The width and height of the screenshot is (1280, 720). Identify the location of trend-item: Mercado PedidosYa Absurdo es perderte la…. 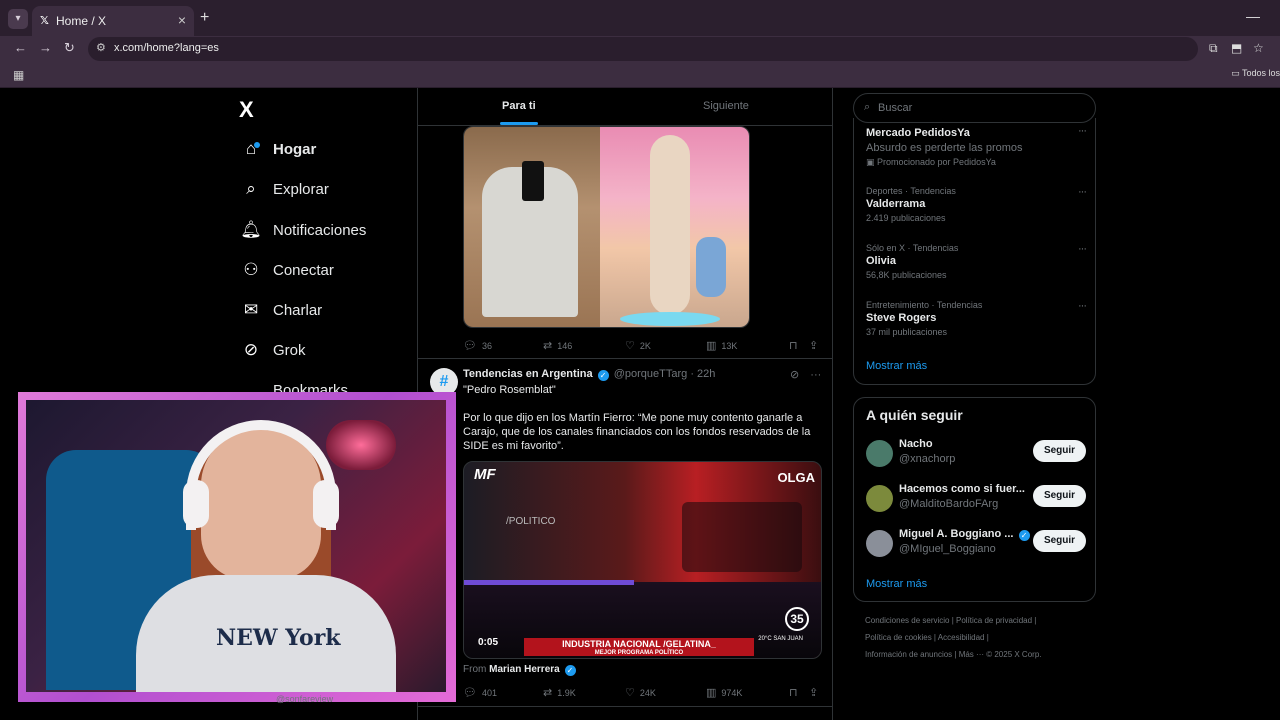
(976, 146).